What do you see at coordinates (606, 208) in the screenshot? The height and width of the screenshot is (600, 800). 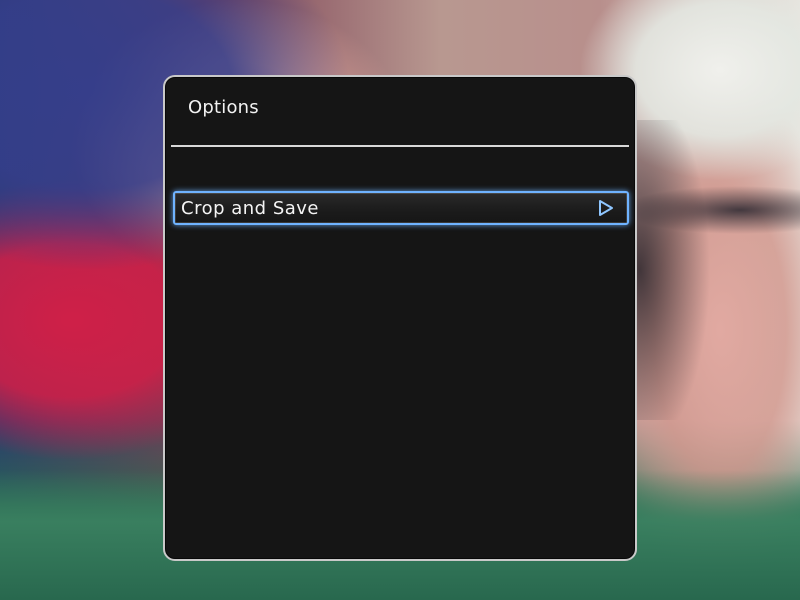 I see `chevron-right-icon` at bounding box center [606, 208].